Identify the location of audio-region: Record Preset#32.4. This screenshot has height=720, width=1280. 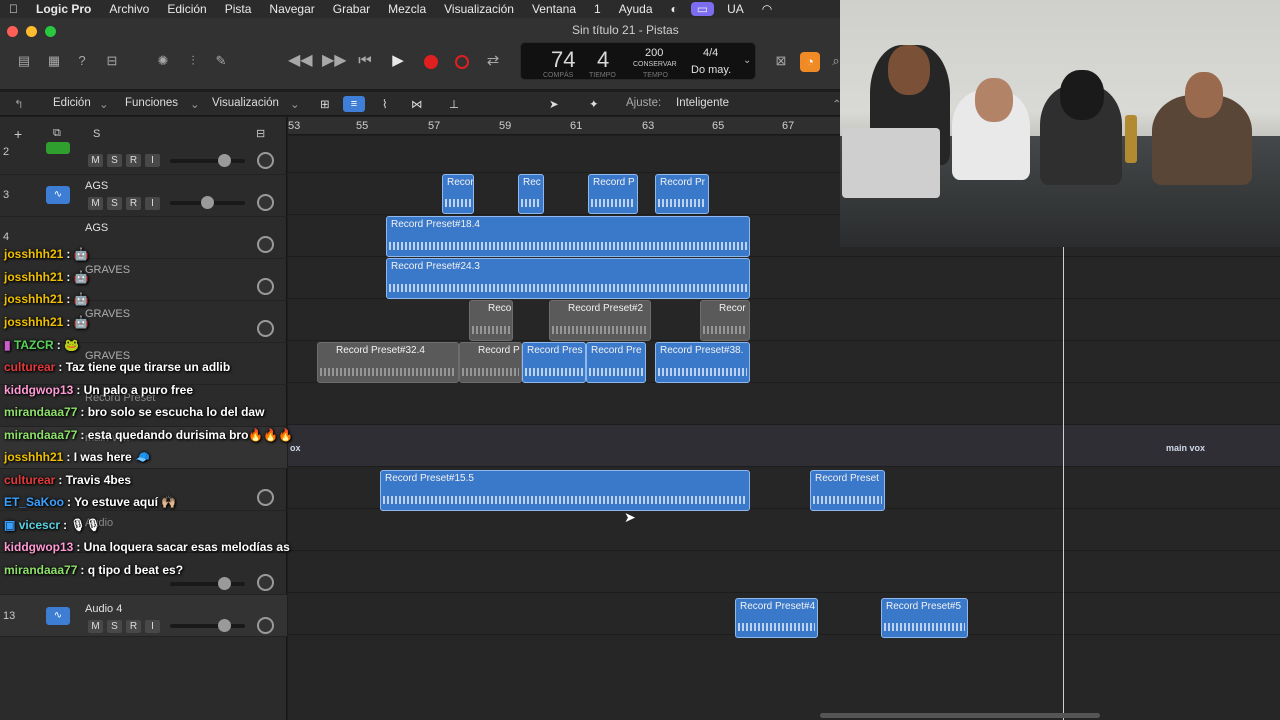
(388, 362).